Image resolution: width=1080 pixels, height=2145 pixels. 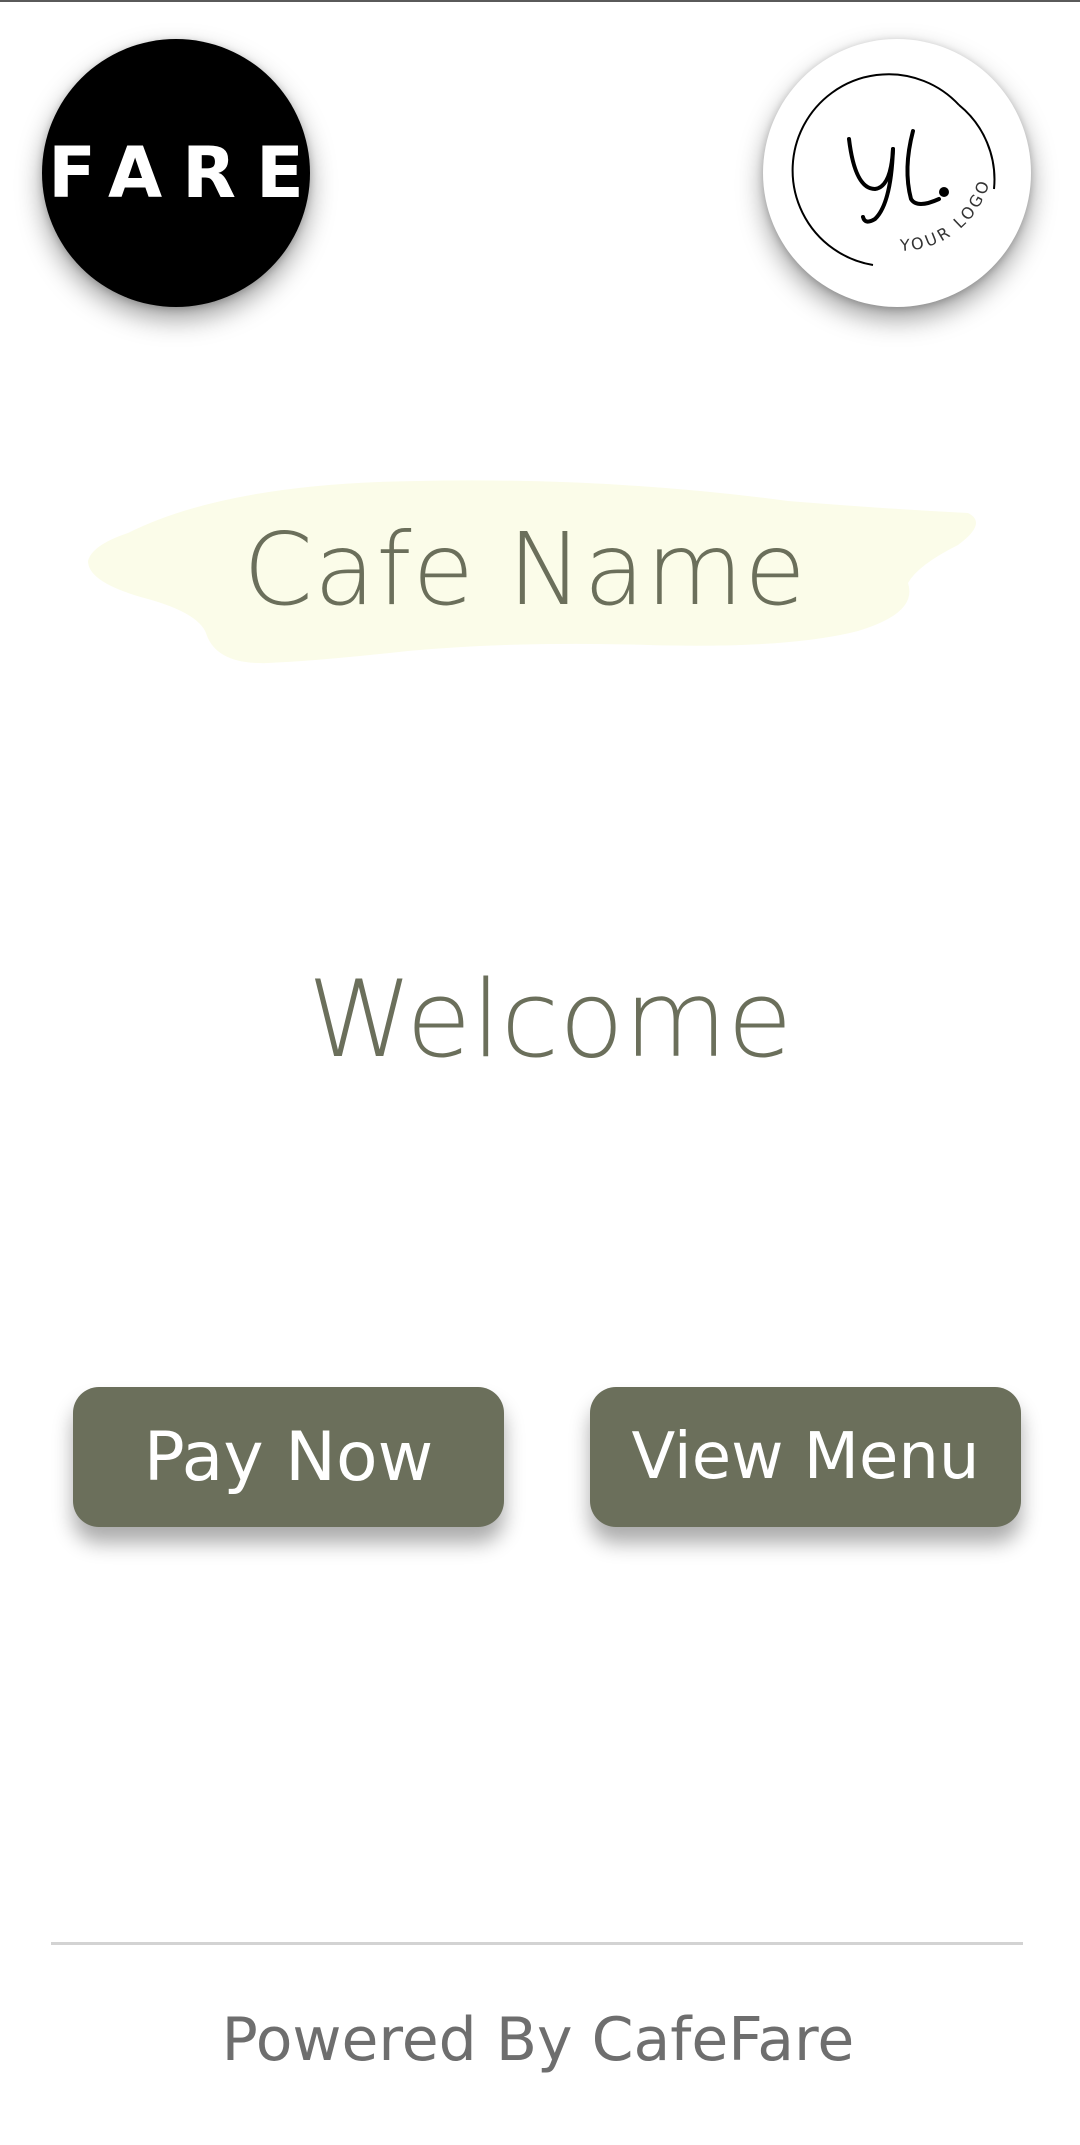 What do you see at coordinates (288, 1457) in the screenshot?
I see `pay-now-button: Pay Now` at bounding box center [288, 1457].